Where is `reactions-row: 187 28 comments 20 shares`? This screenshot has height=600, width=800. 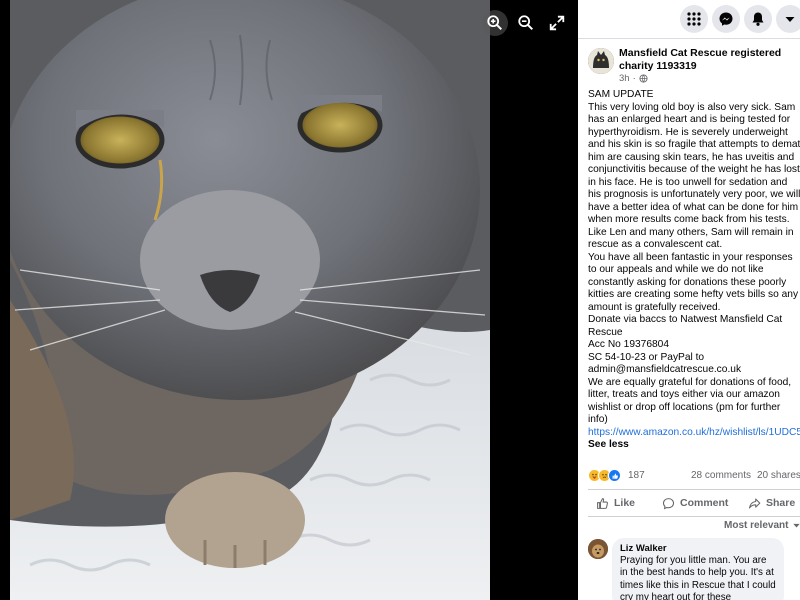 reactions-row: 187 28 comments 20 shares is located at coordinates (694, 476).